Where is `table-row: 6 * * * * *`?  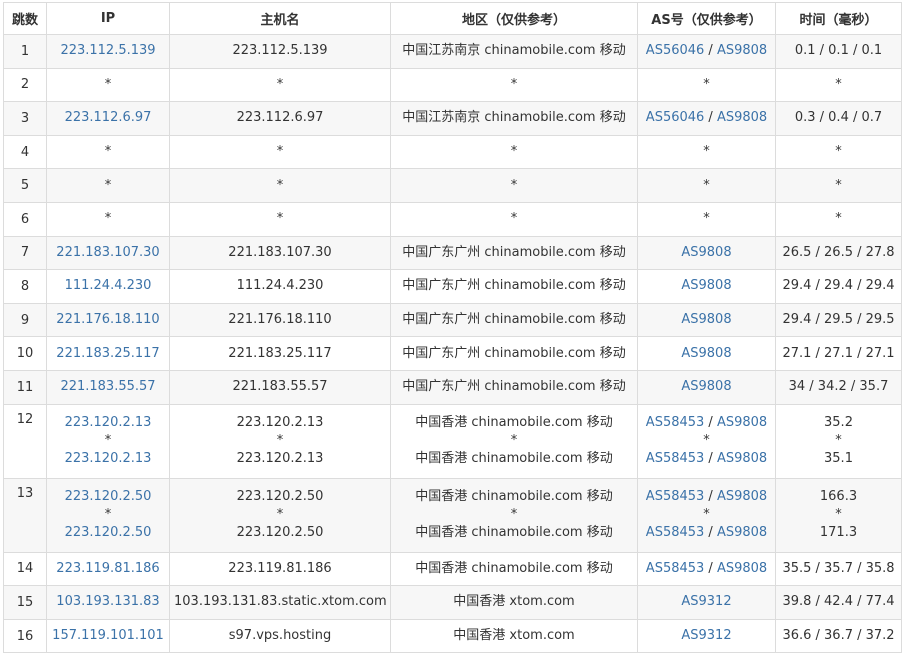 table-row: 6 * * * * * is located at coordinates (452, 219).